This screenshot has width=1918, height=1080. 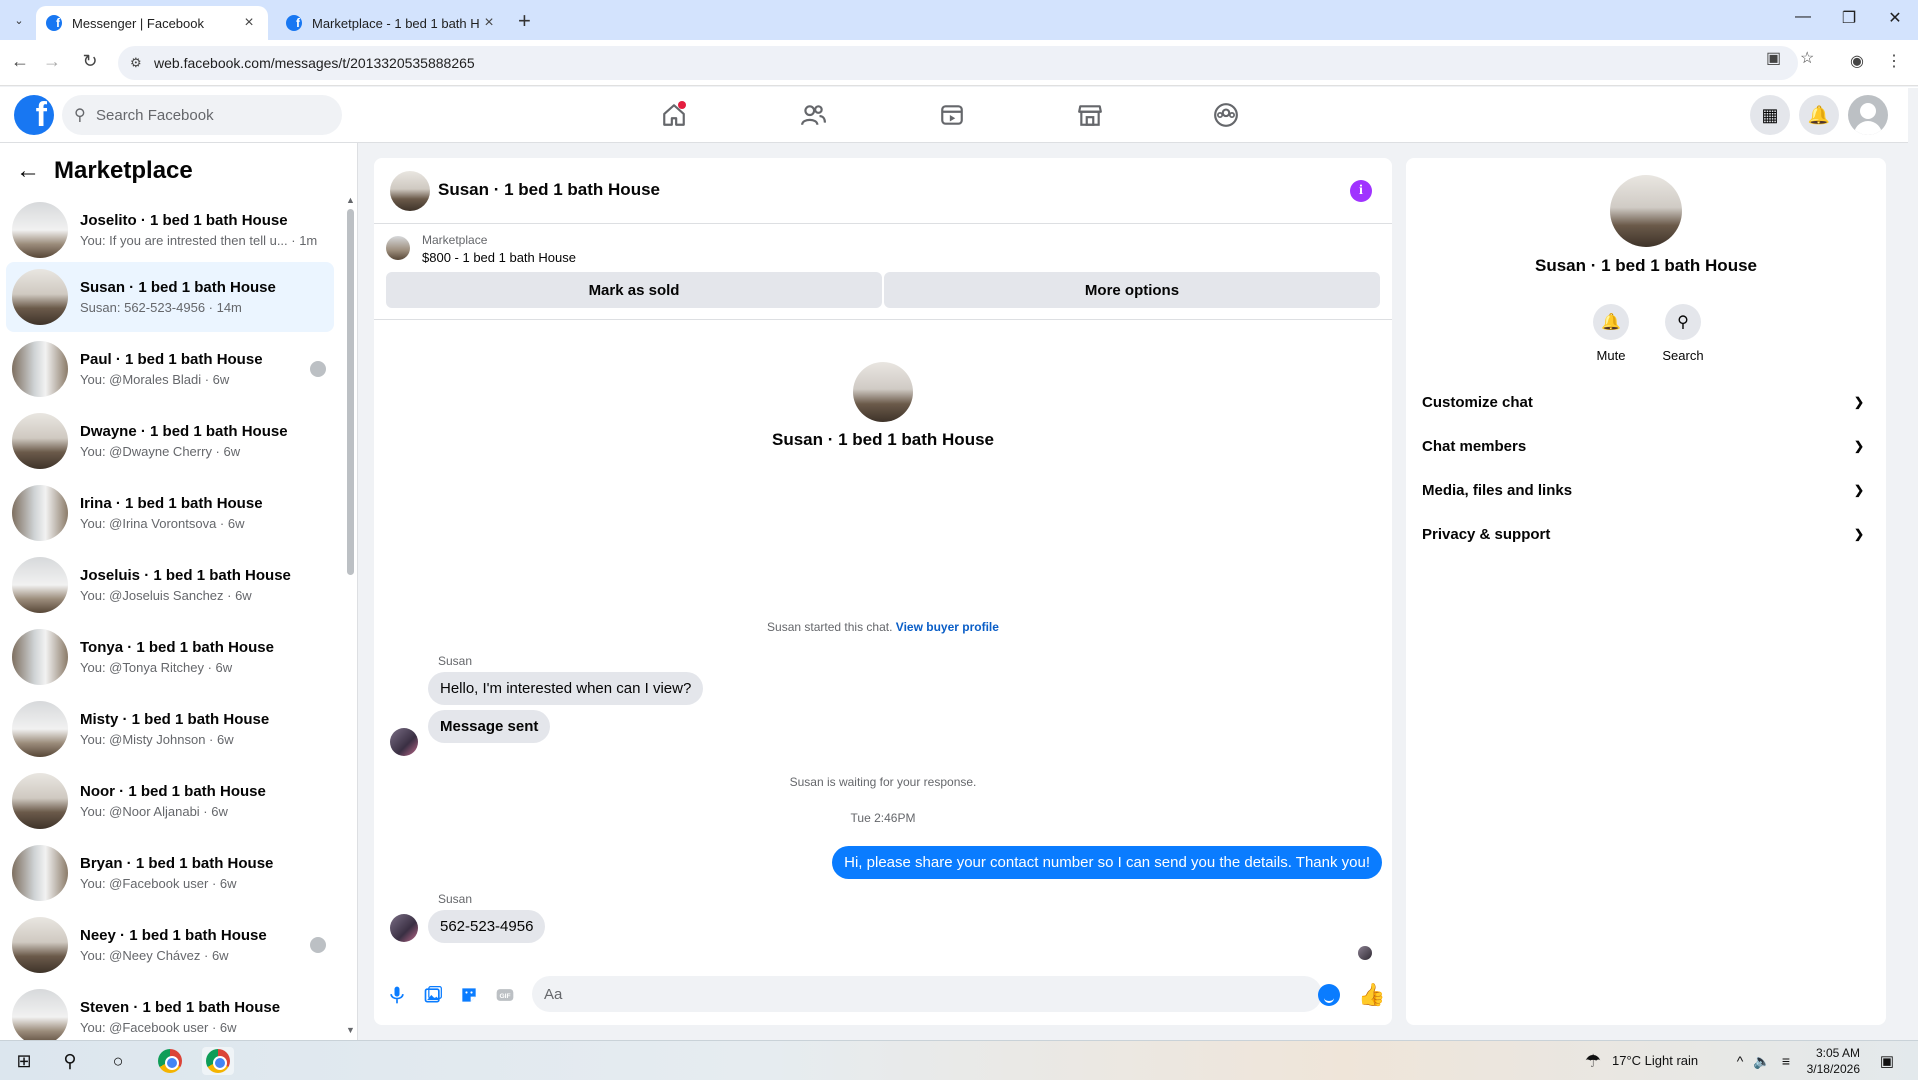 I want to click on media-files-links-section: Media, files and links ❯, so click(x=1646, y=490).